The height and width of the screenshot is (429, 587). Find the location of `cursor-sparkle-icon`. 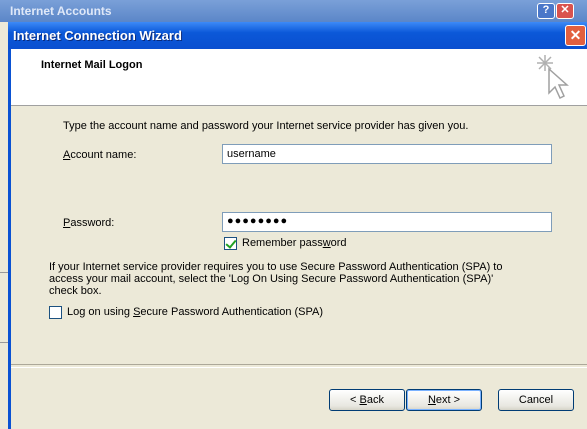

cursor-sparkle-icon is located at coordinates (553, 77).